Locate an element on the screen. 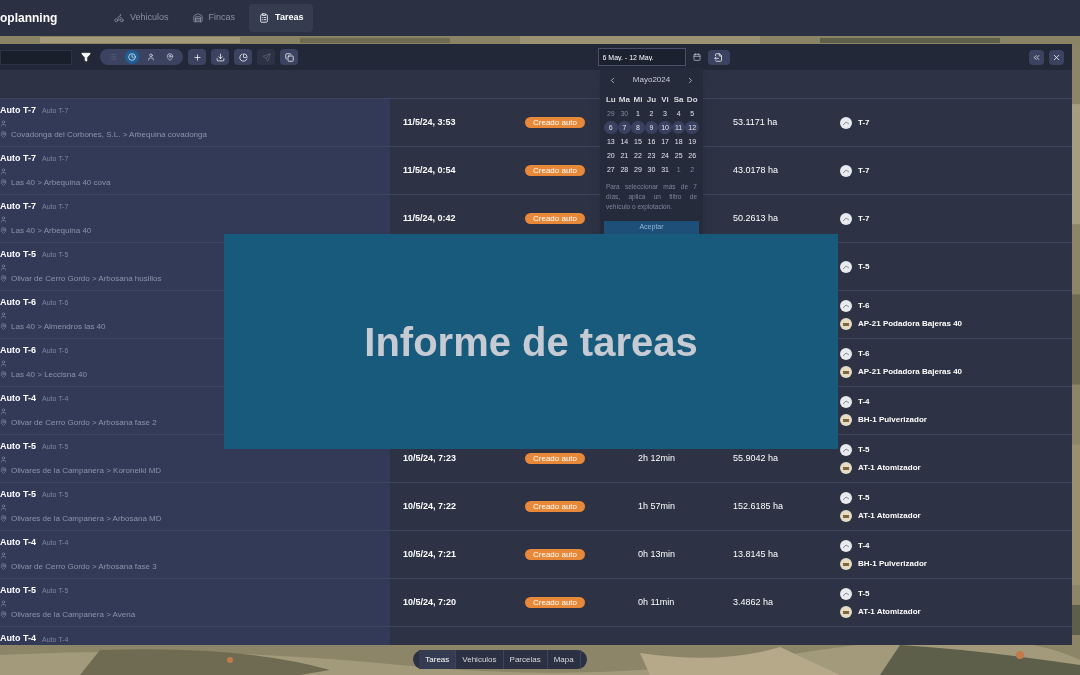 This screenshot has height=675, width=1080. clock-toggle is located at coordinates (132, 57).